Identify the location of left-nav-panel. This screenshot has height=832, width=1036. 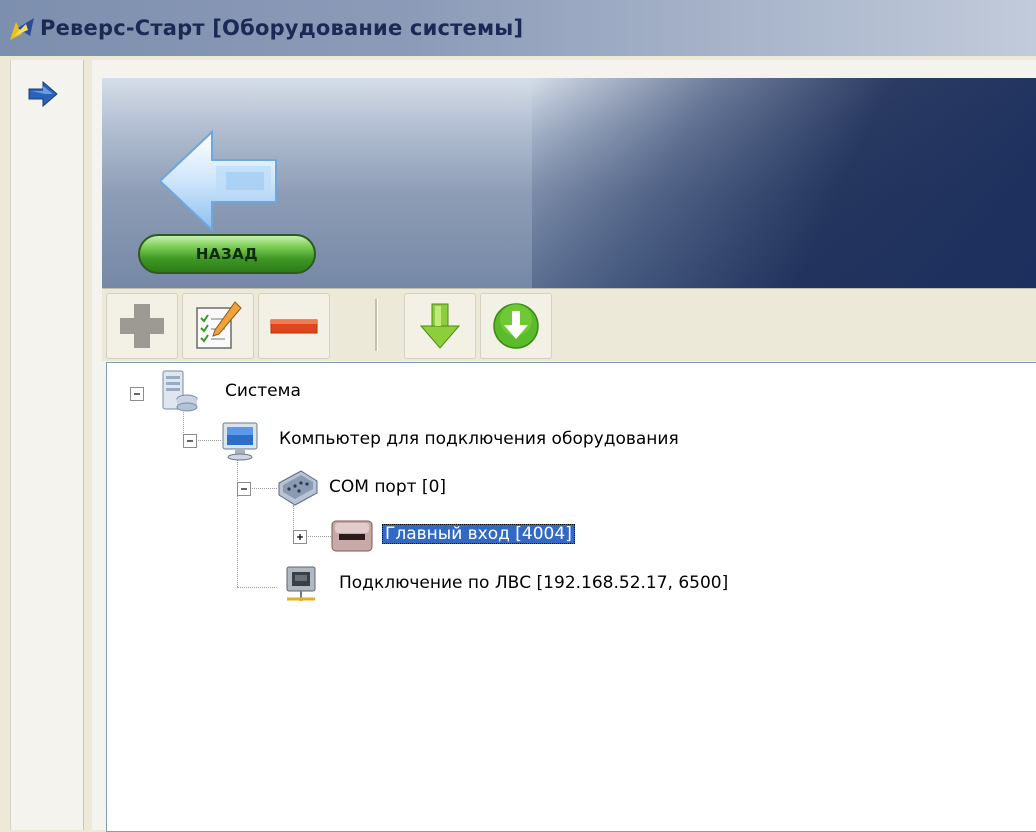
(47, 445).